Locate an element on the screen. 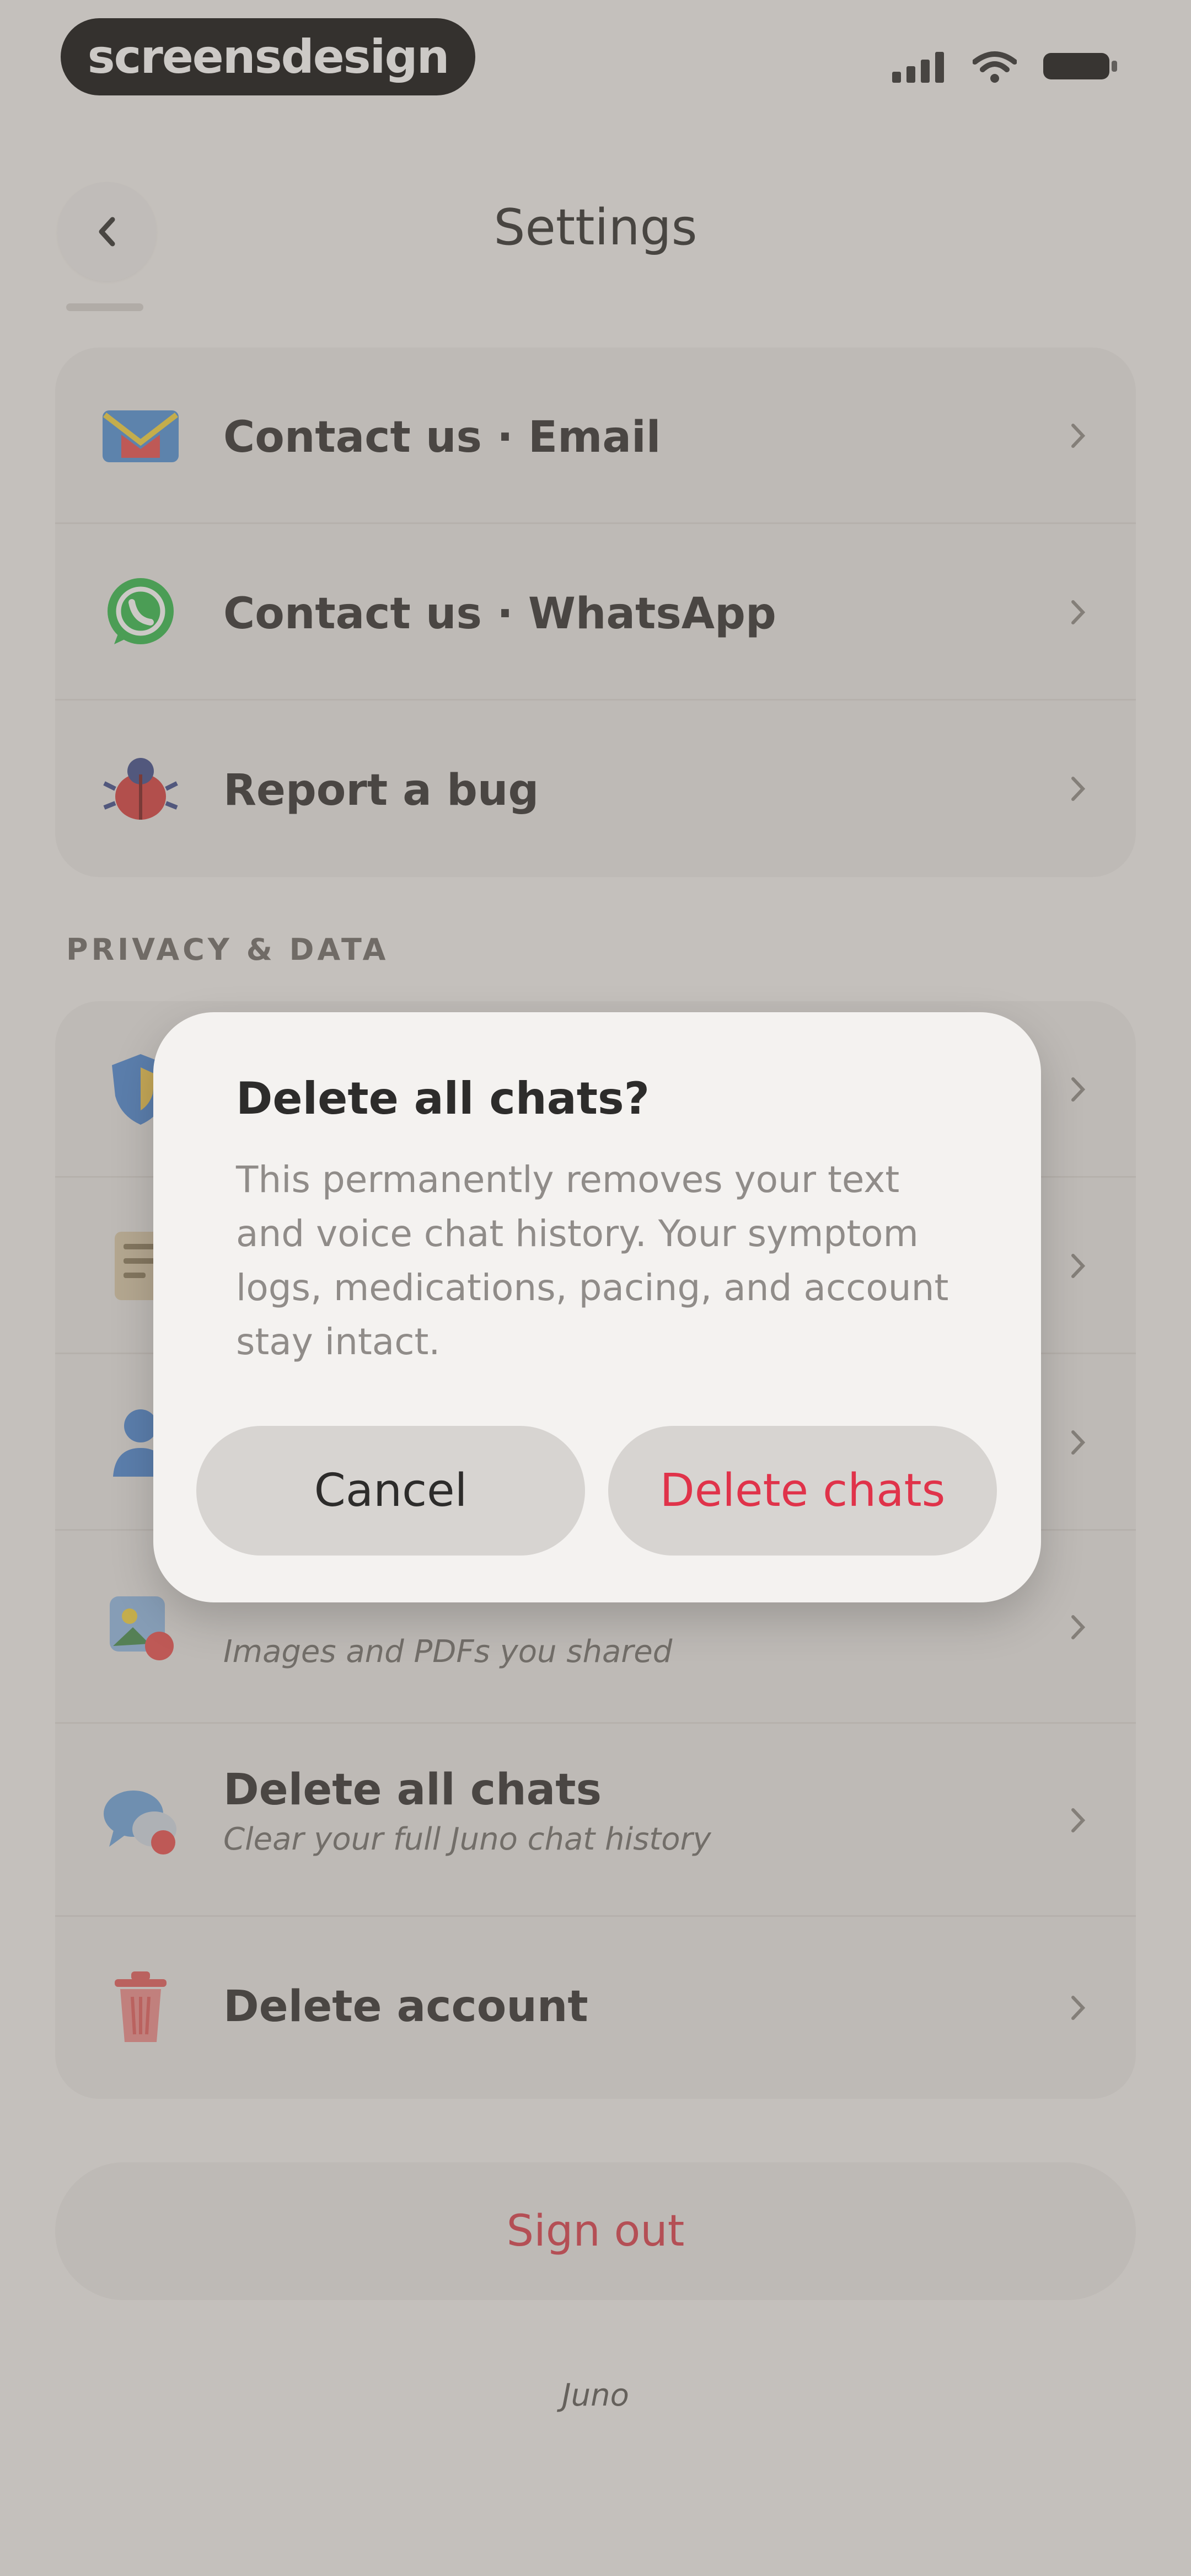 This screenshot has width=1191, height=2576. cancel-button: Cancel is located at coordinates (390, 1491).